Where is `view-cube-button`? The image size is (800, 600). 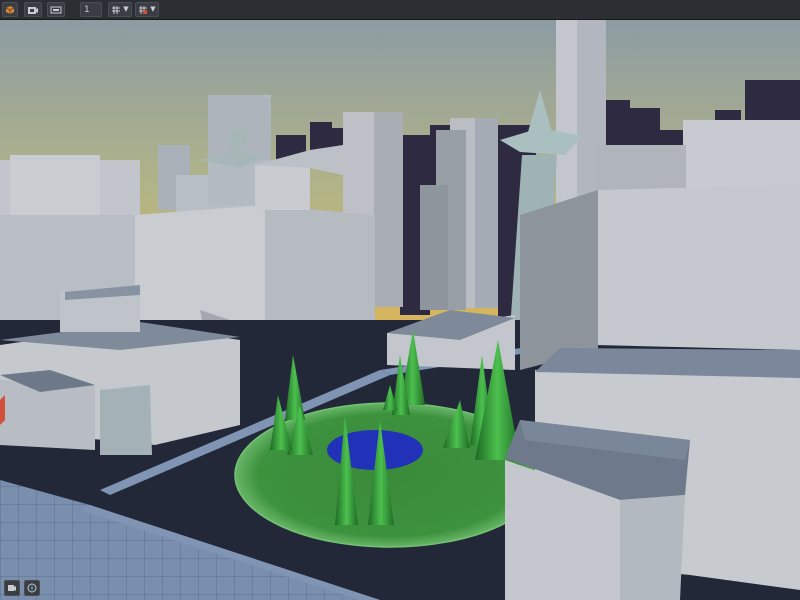 view-cube-button is located at coordinates (10, 9).